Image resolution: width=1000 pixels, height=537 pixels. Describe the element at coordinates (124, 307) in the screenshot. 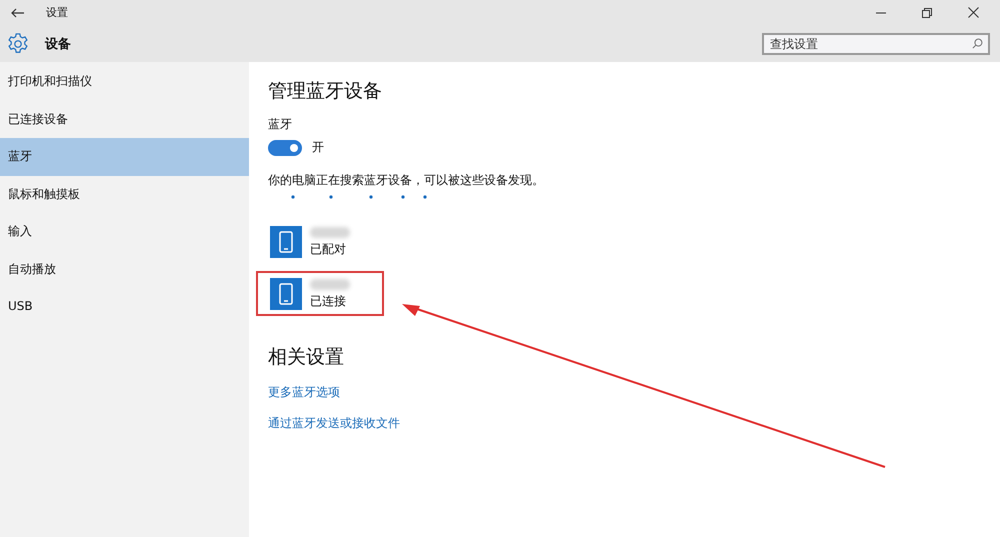

I see `sidebar-item: USB` at that location.